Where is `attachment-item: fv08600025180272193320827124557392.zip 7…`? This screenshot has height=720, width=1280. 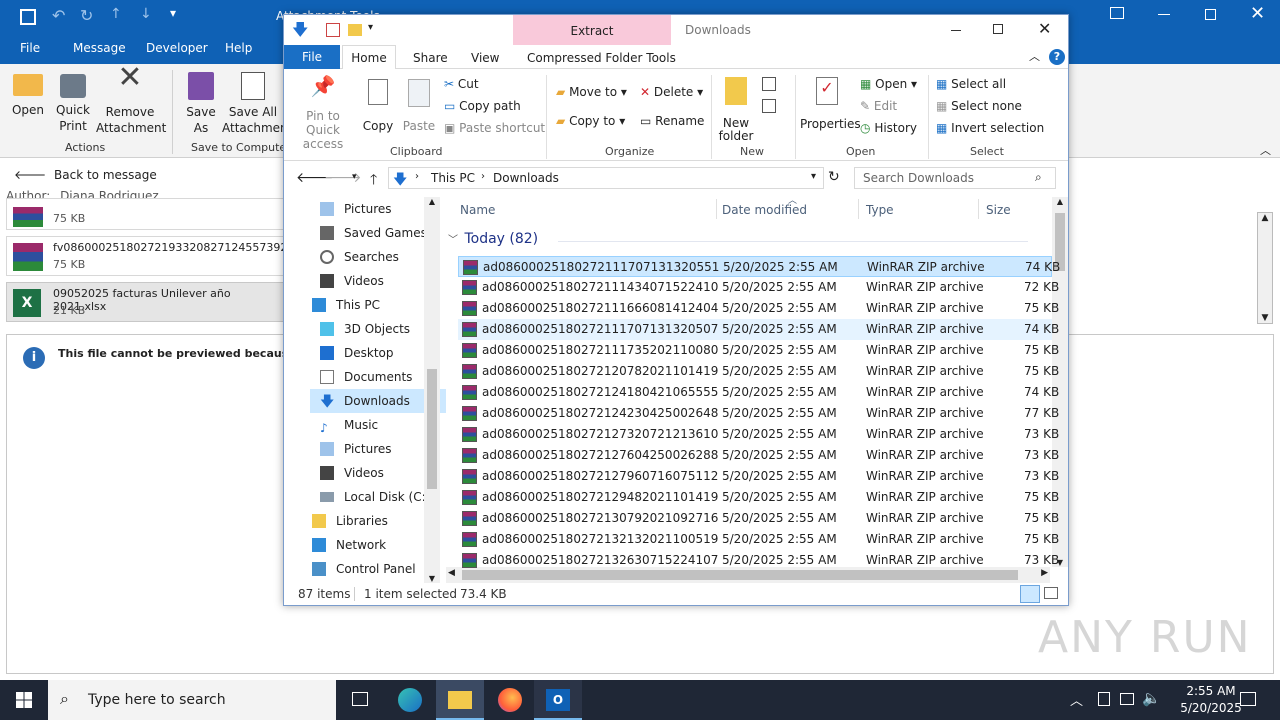
attachment-item: fv08600025180272193320827124557392.zip 7… is located at coordinates (156, 256).